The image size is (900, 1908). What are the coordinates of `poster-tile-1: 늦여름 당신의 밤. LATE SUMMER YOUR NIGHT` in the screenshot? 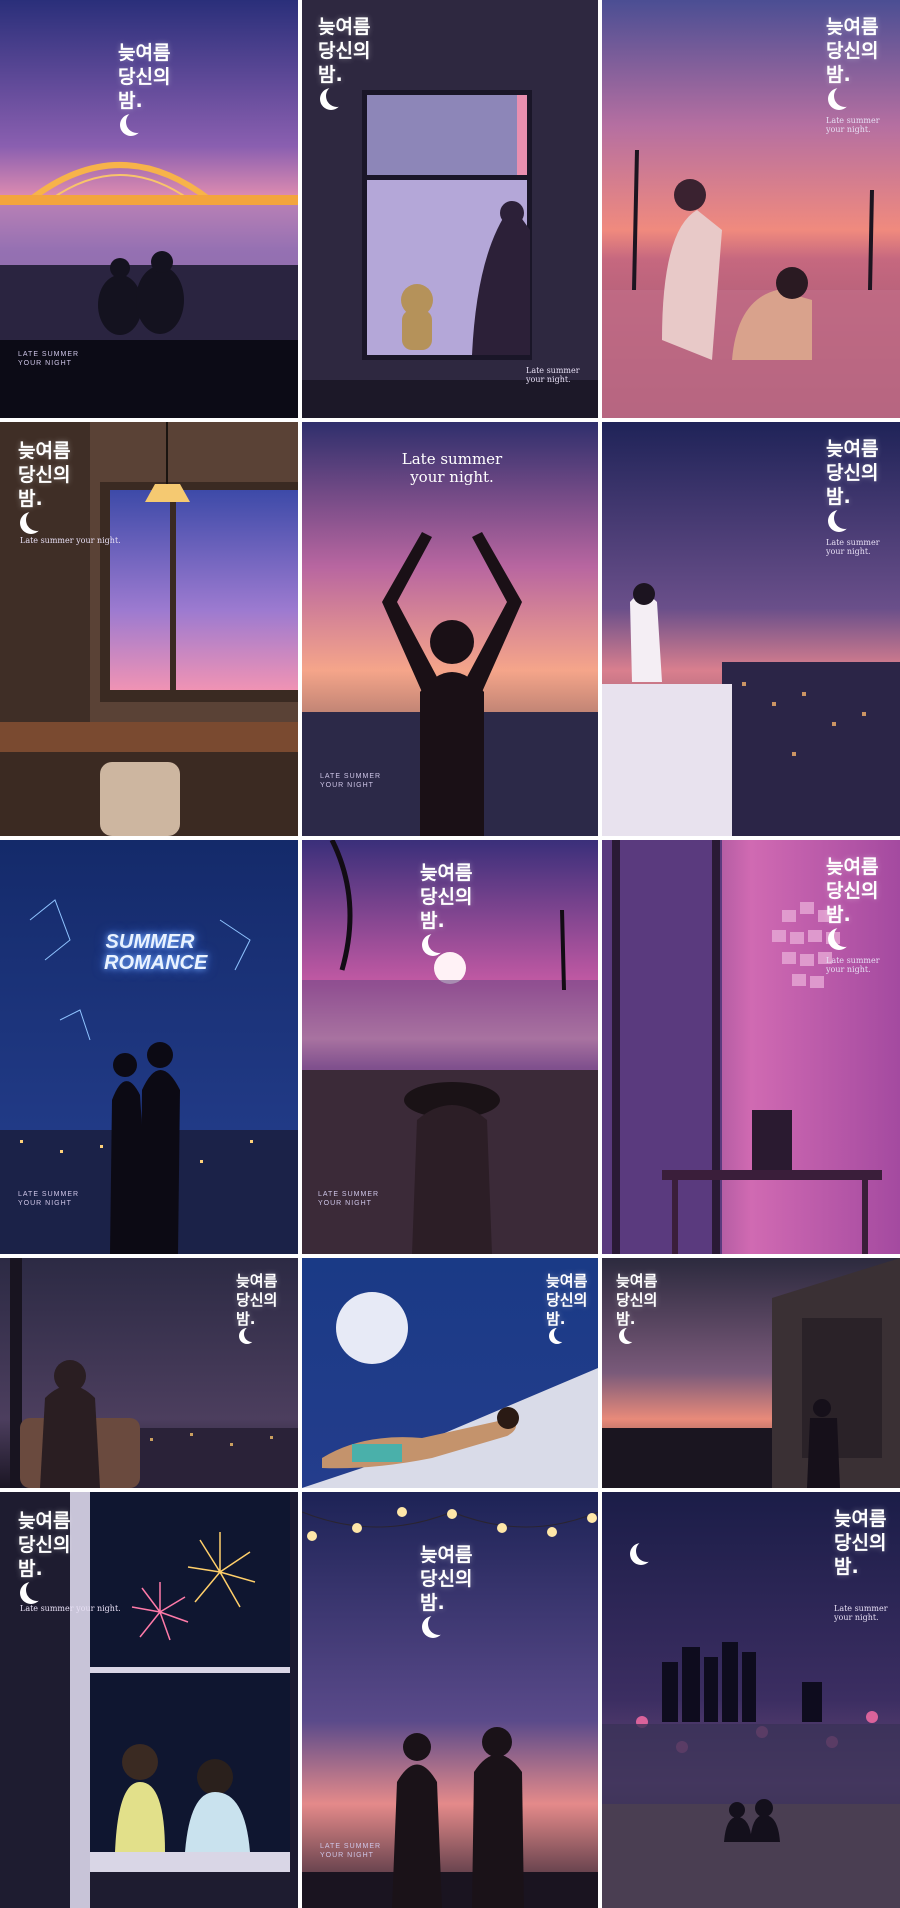 It's located at (149, 209).